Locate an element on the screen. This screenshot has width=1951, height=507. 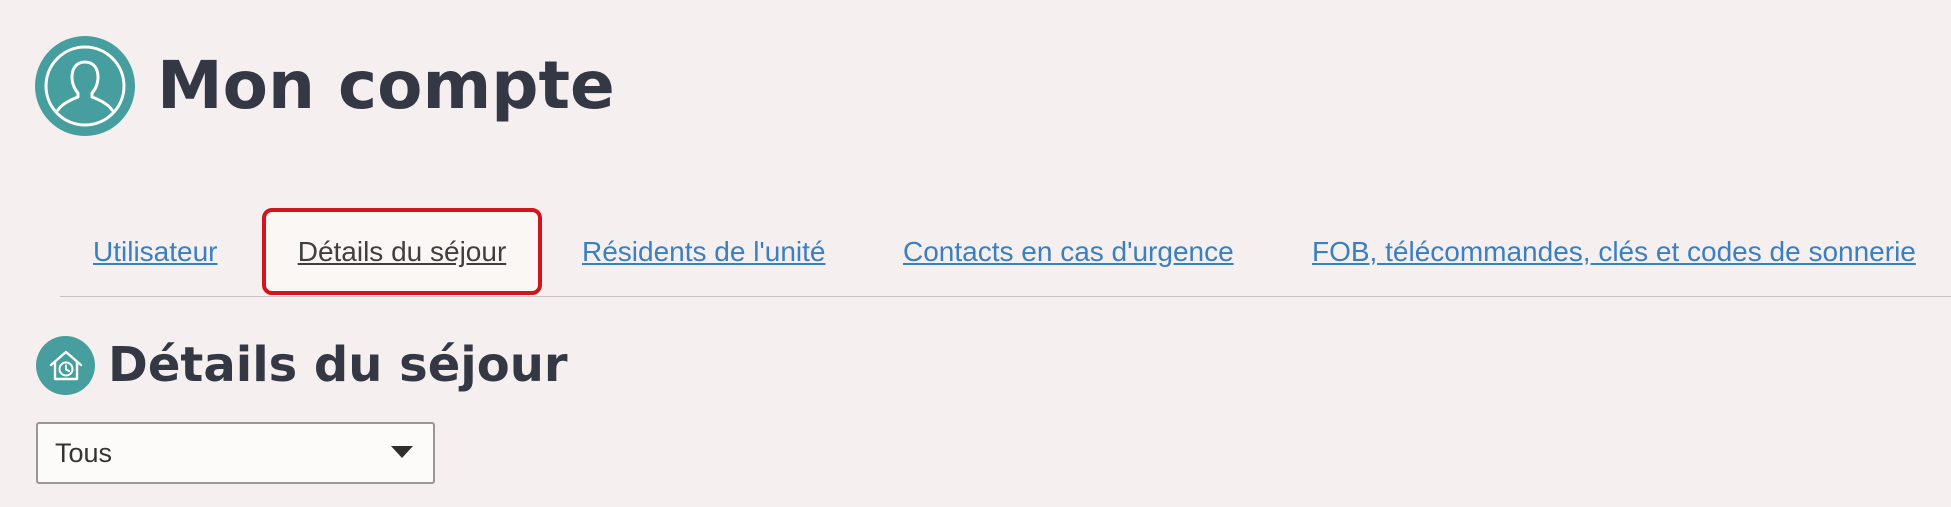
stay-filter-select: Tous is located at coordinates (235, 453).